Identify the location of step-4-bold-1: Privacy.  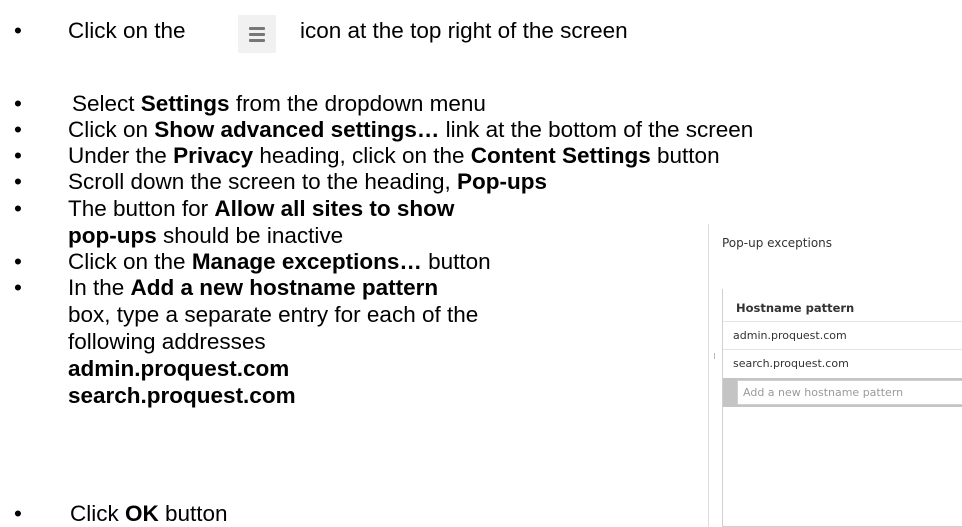
(213, 155).